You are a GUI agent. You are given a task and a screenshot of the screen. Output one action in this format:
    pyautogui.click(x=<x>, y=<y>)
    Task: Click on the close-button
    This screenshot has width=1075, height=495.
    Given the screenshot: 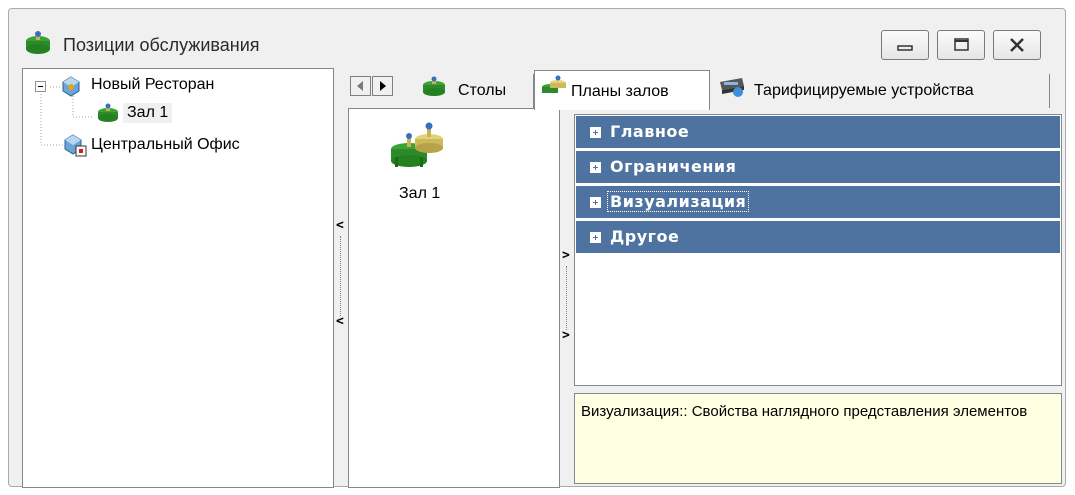 What is the action you would take?
    pyautogui.click(x=1017, y=45)
    